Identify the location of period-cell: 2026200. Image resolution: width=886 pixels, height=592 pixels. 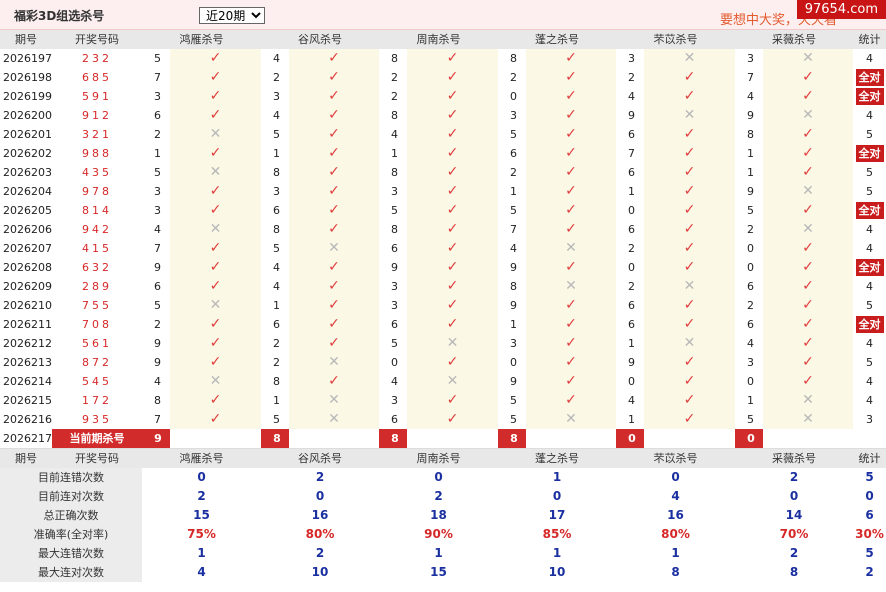
(27, 115).